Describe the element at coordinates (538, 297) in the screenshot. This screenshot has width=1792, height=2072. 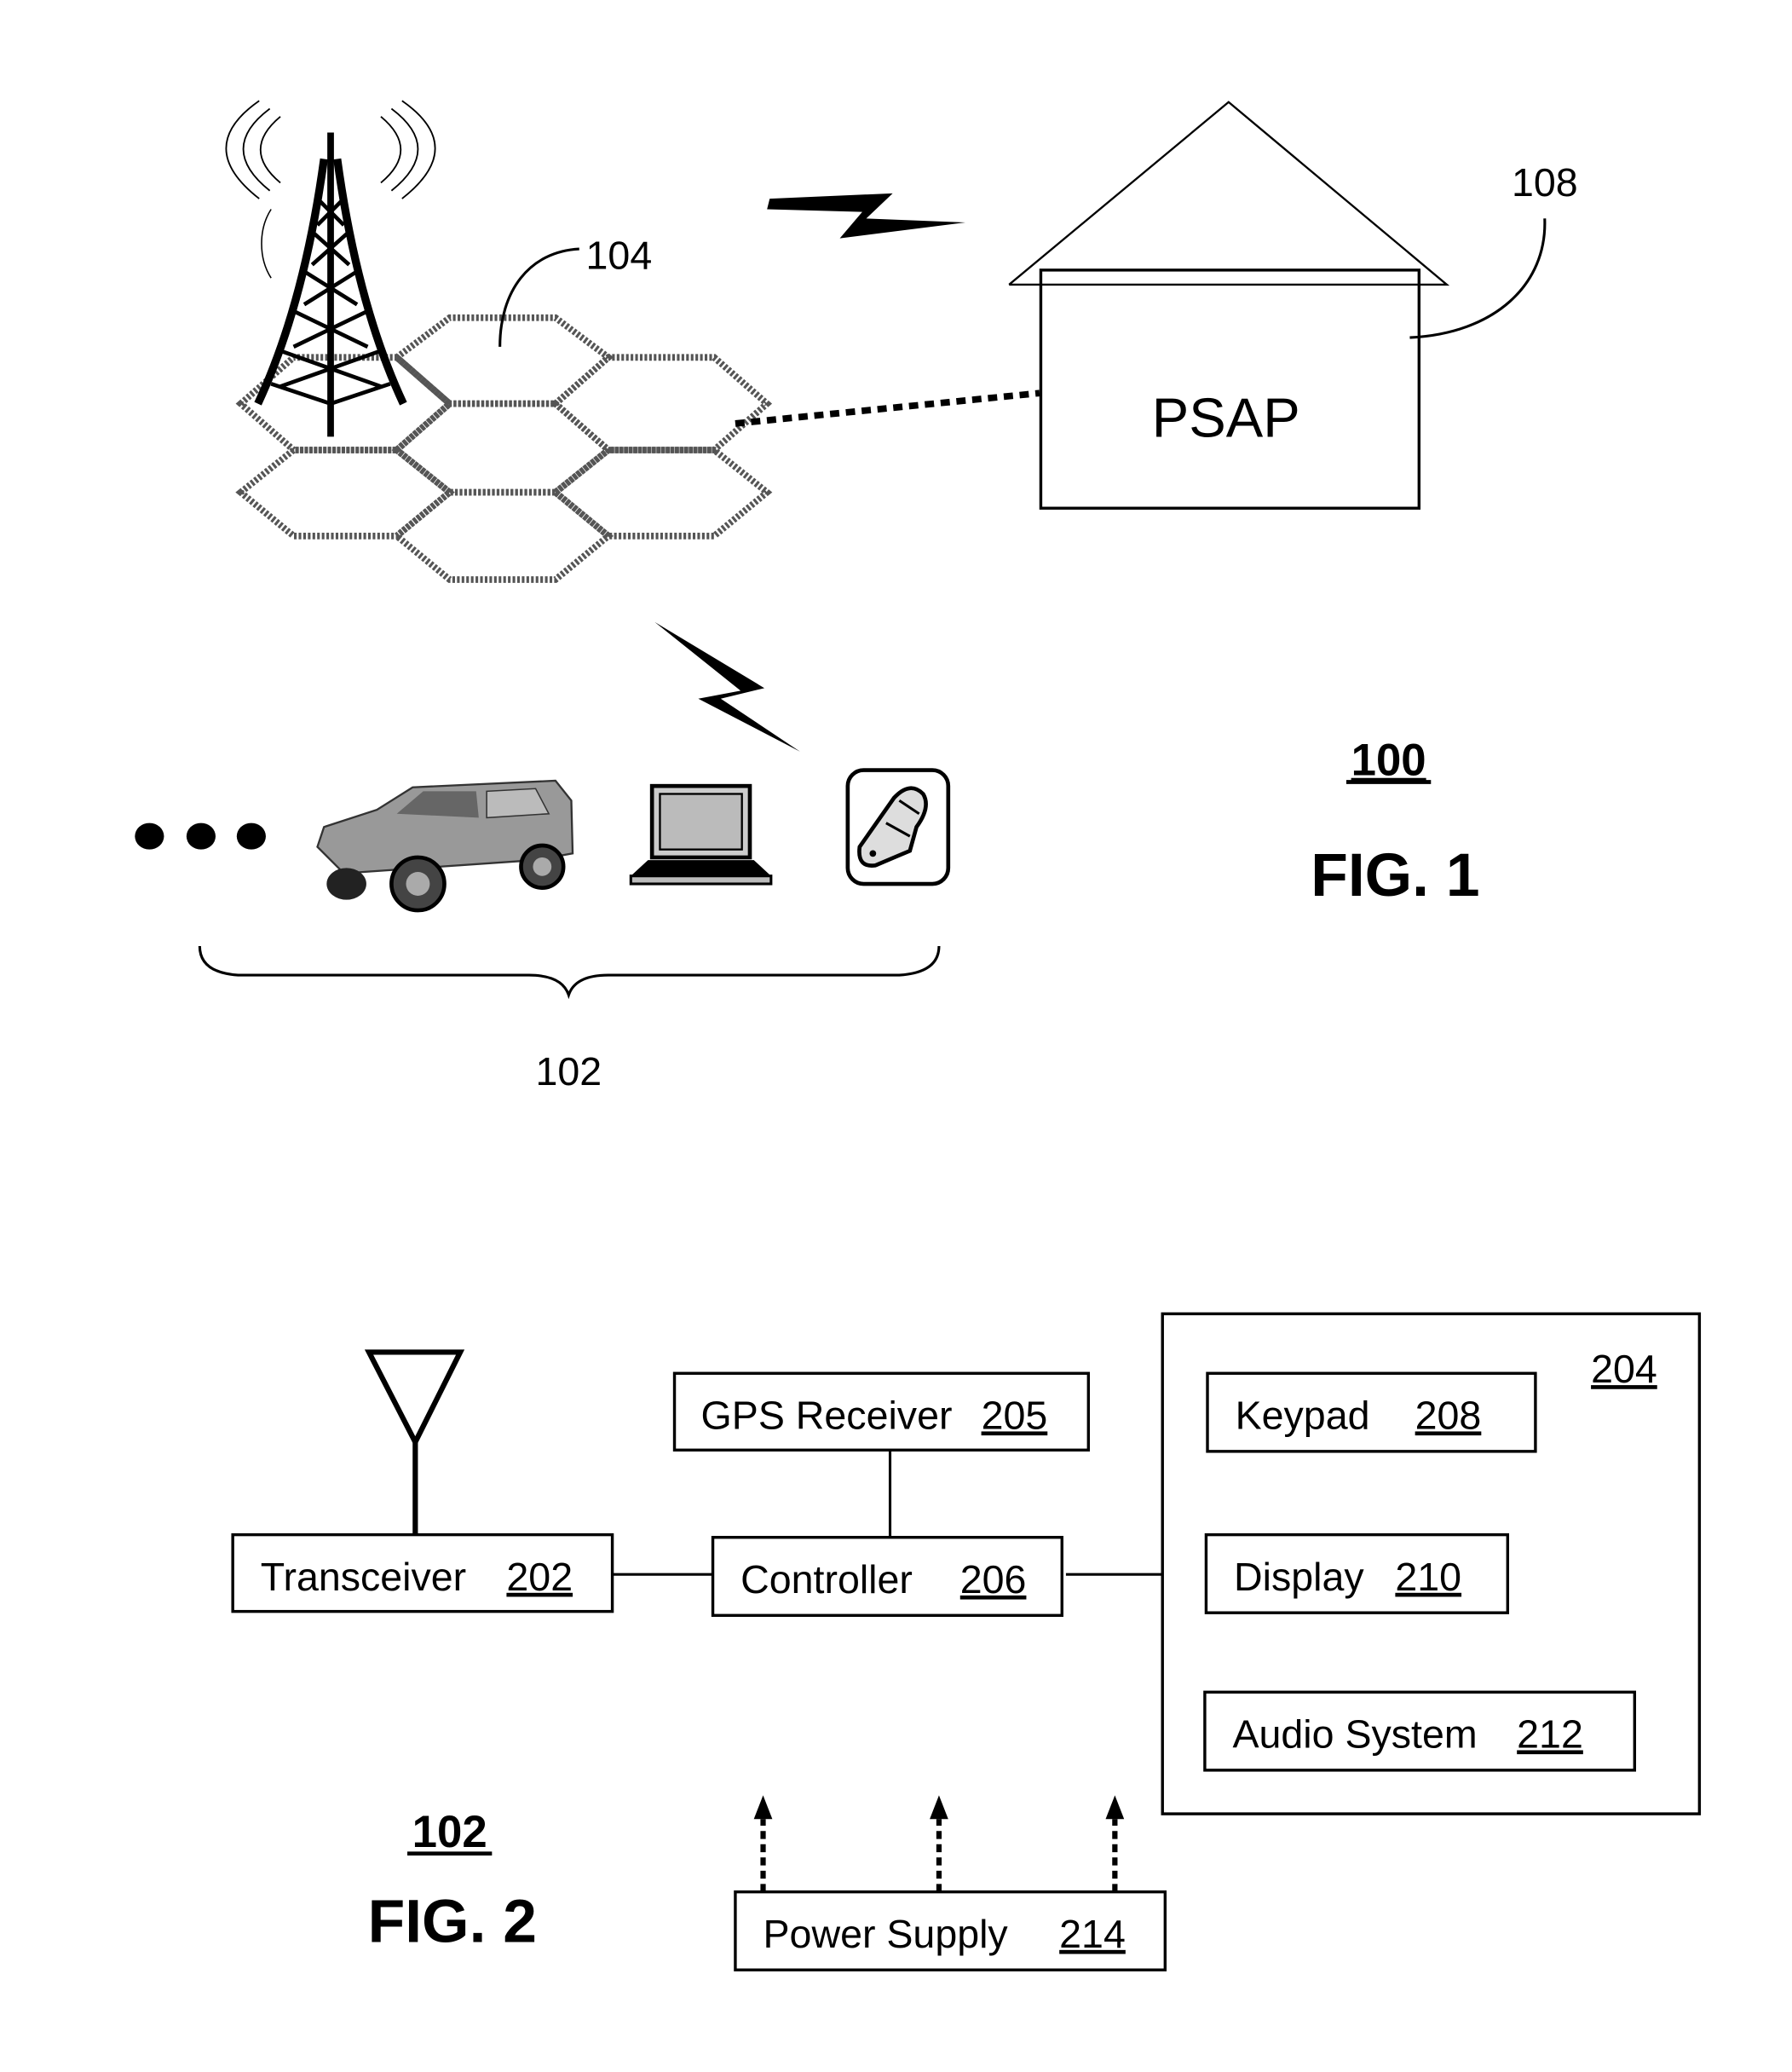
I see `callout-104-leader` at that location.